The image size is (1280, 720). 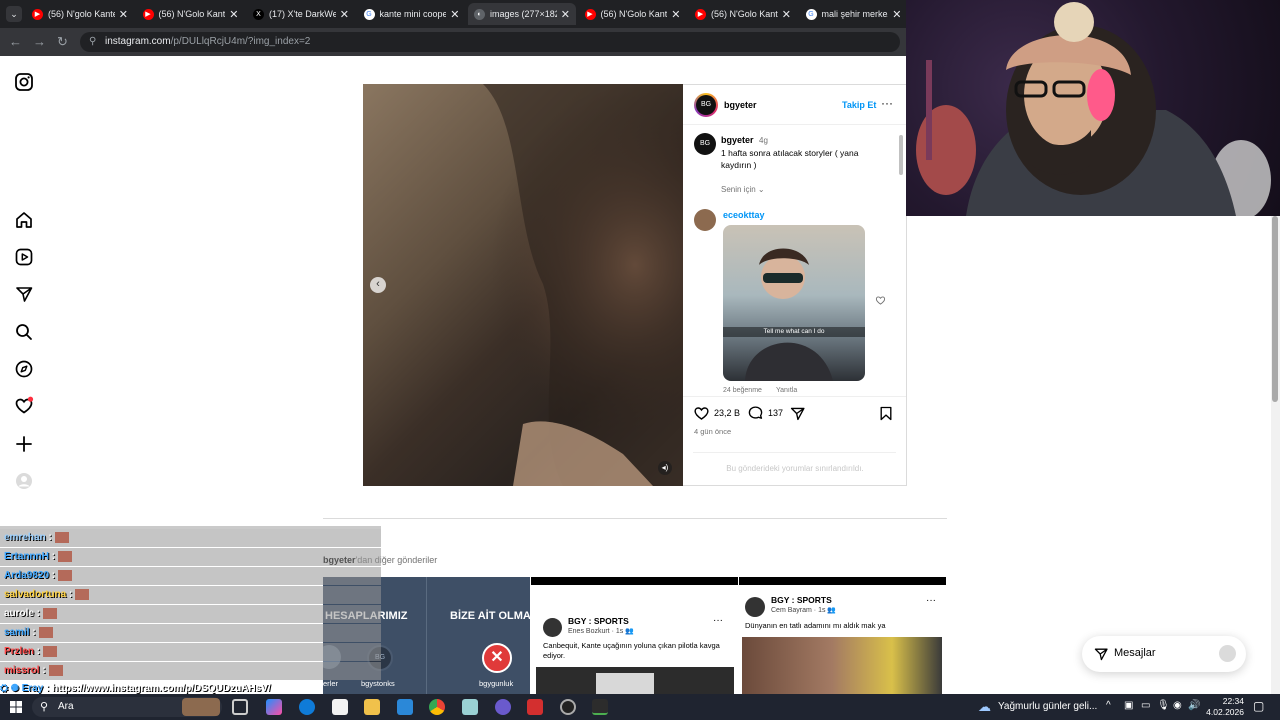 What do you see at coordinates (706, 105) in the screenshot?
I see `author-avatar: BG` at bounding box center [706, 105].